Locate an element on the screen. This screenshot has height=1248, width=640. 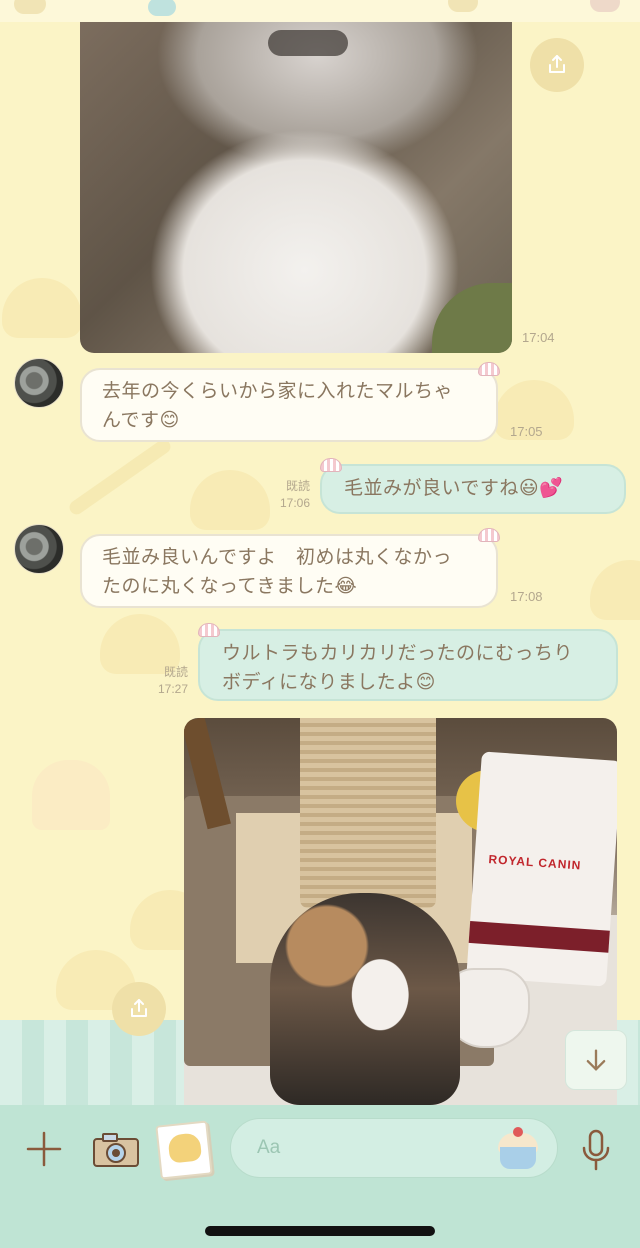
message-text: 毛並みが良いですね😃💕 is located at coordinates (454, 488).